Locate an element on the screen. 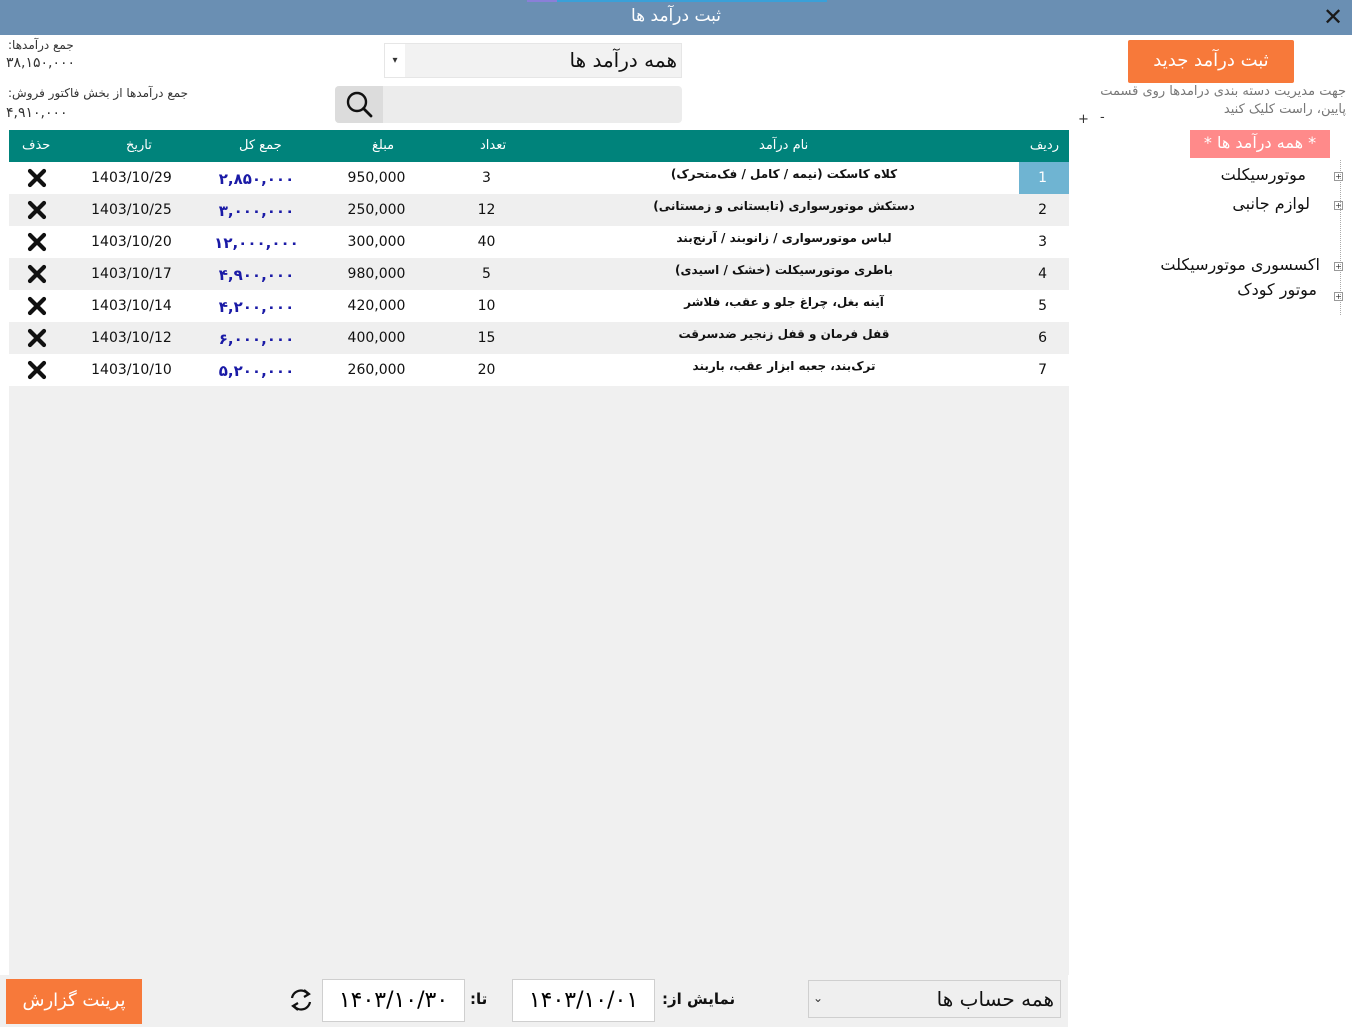 The image size is (1352, 1027). title-bar: ثبت درآمد ها ✕ is located at coordinates (676, 17).